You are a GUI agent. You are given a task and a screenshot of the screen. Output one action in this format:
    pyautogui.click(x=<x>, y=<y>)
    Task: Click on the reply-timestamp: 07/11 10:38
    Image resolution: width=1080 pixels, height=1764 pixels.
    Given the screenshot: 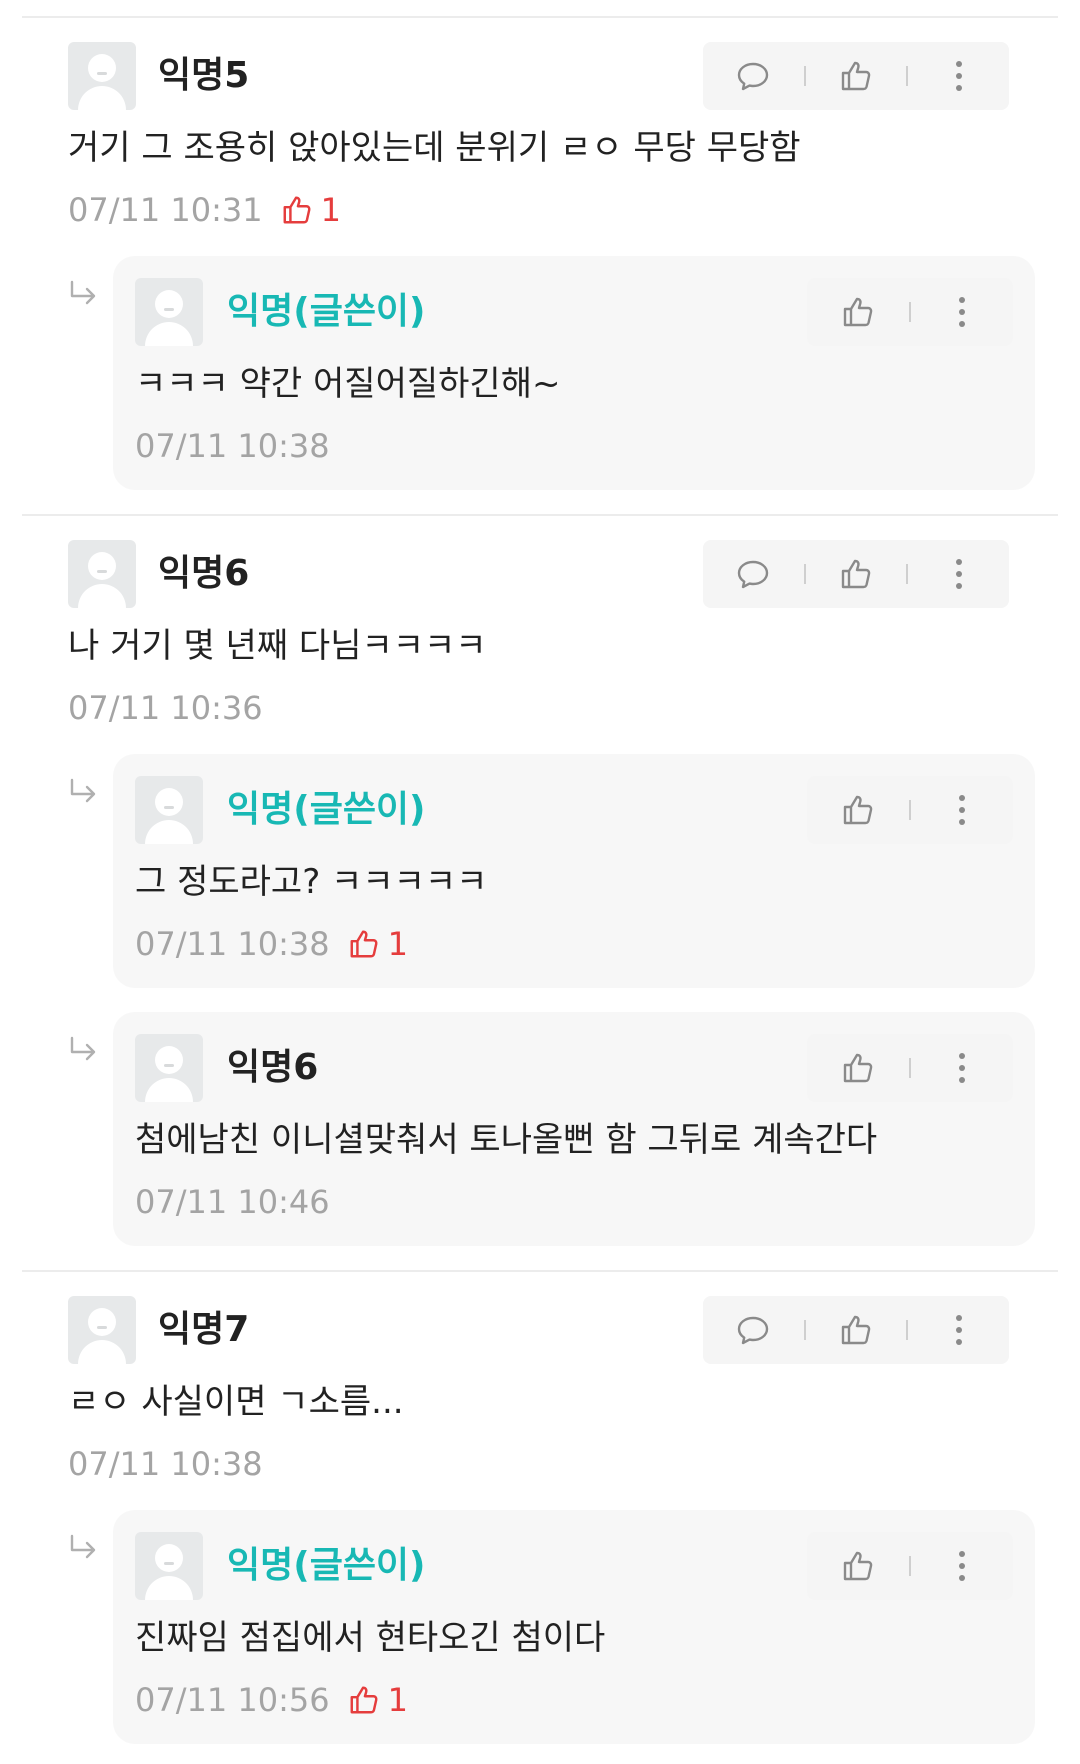 What is the action you would take?
    pyautogui.click(x=232, y=944)
    